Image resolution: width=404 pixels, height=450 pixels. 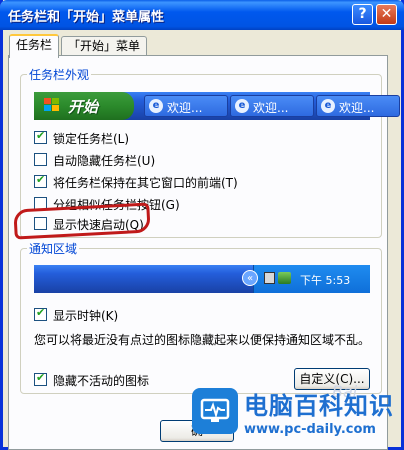 I want to click on tab-start-menu: 「开始」菜单, so click(x=104, y=46).